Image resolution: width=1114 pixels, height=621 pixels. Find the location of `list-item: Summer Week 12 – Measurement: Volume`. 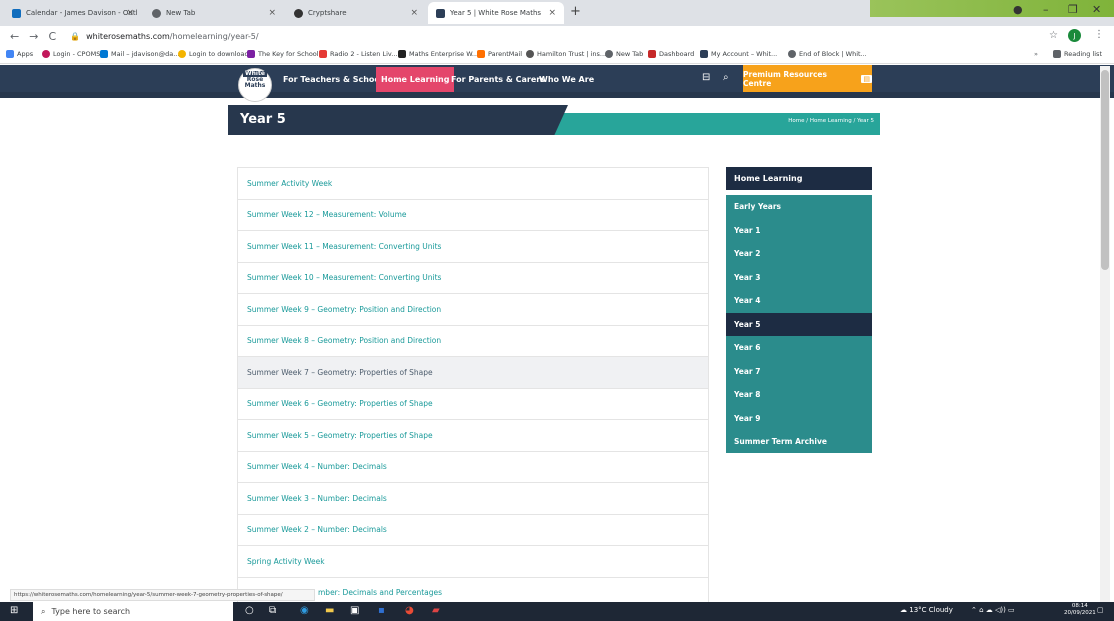

list-item: Summer Week 12 – Measurement: Volume is located at coordinates (473, 215).